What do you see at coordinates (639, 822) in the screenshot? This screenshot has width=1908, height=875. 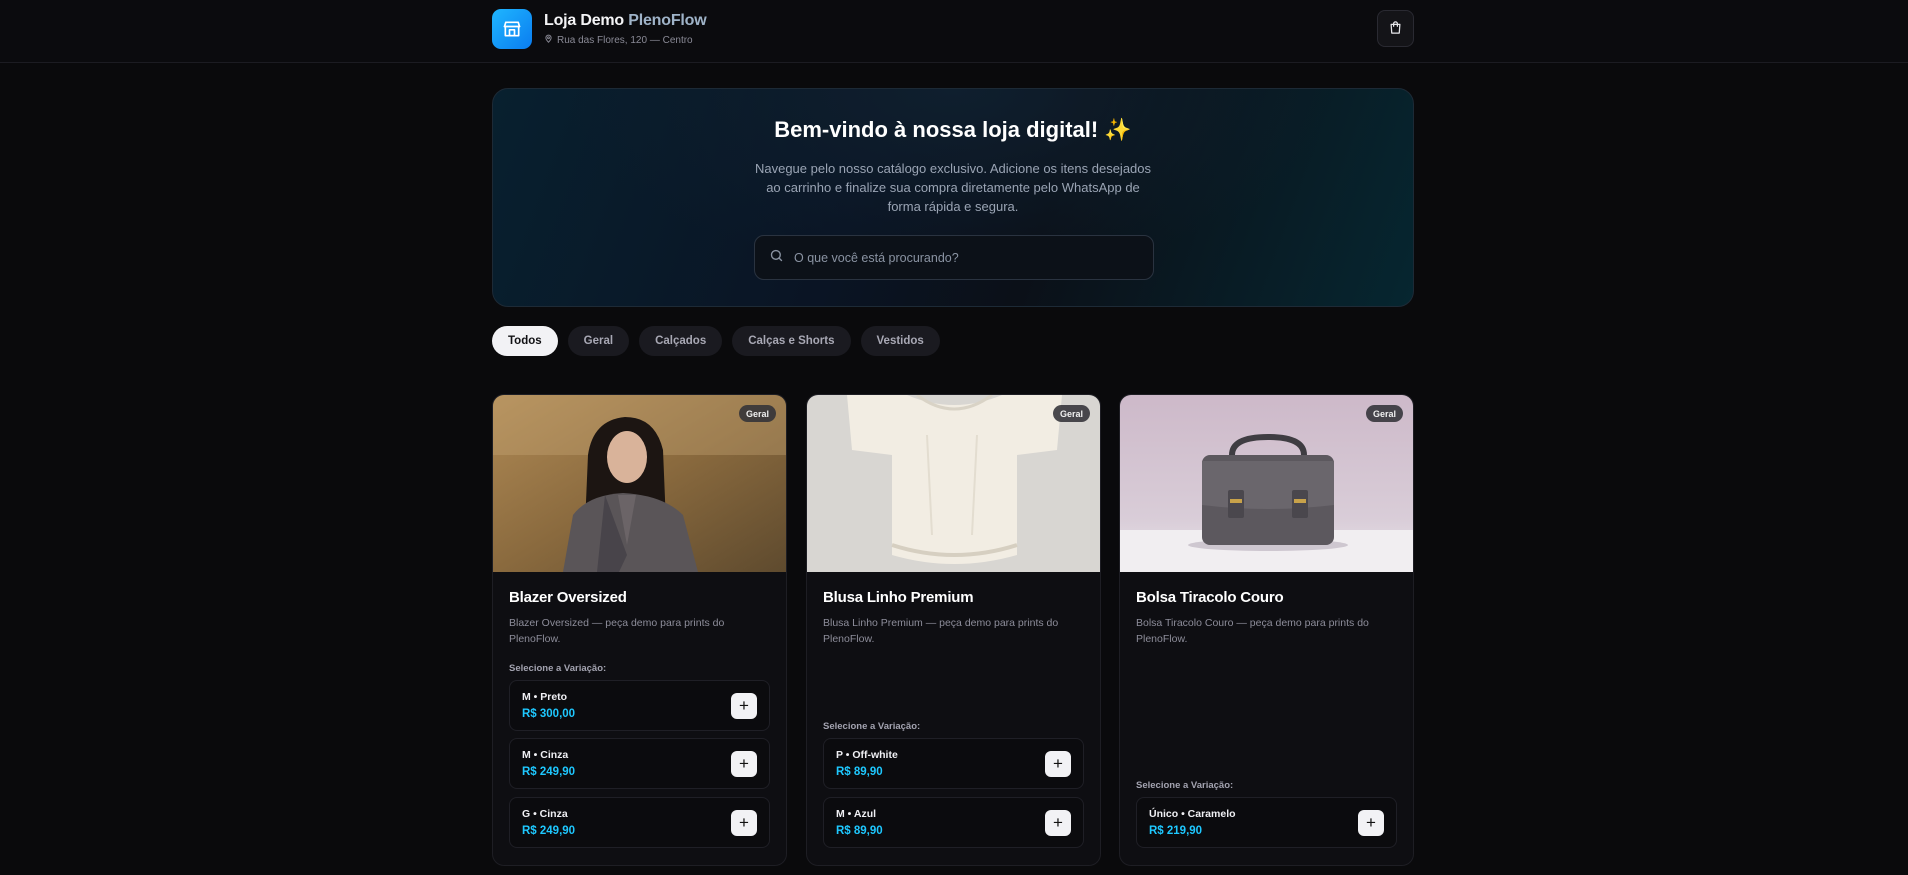 I see `variant-option: G • Cinza R$ 249,90 +` at bounding box center [639, 822].